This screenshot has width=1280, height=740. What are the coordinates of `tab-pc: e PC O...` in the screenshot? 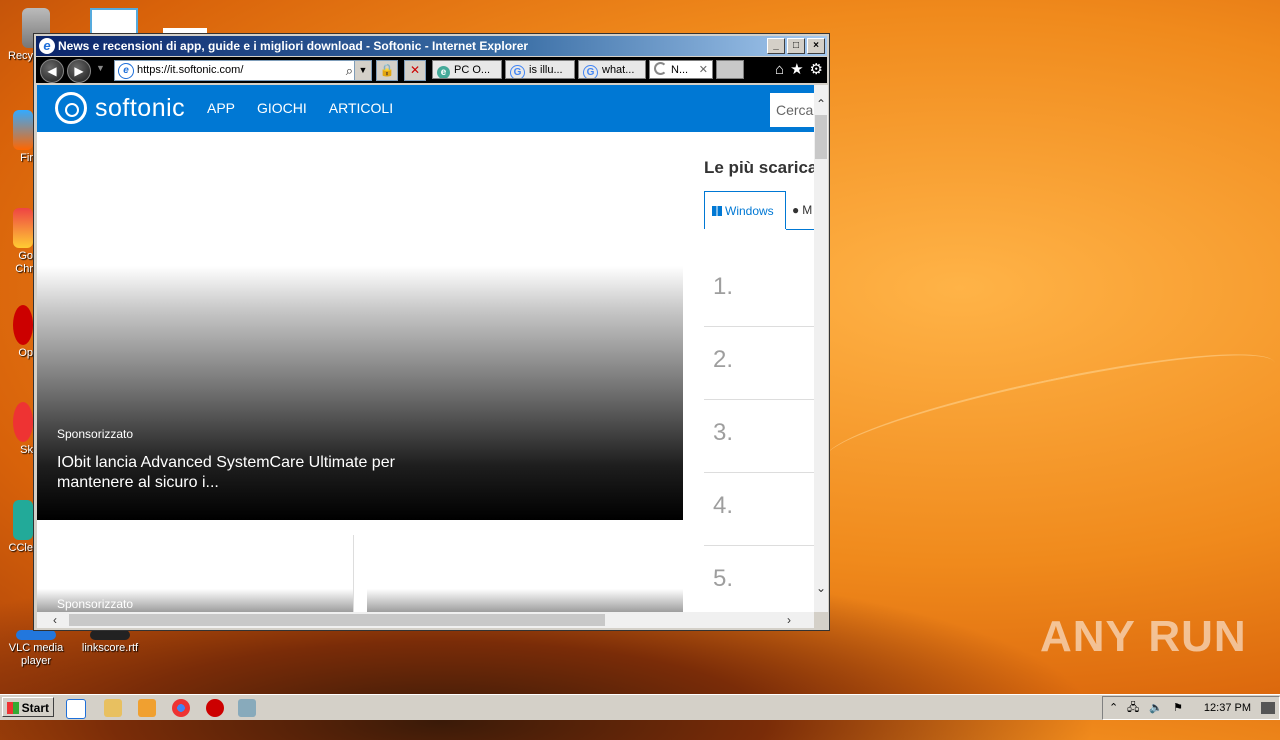 It's located at (467, 69).